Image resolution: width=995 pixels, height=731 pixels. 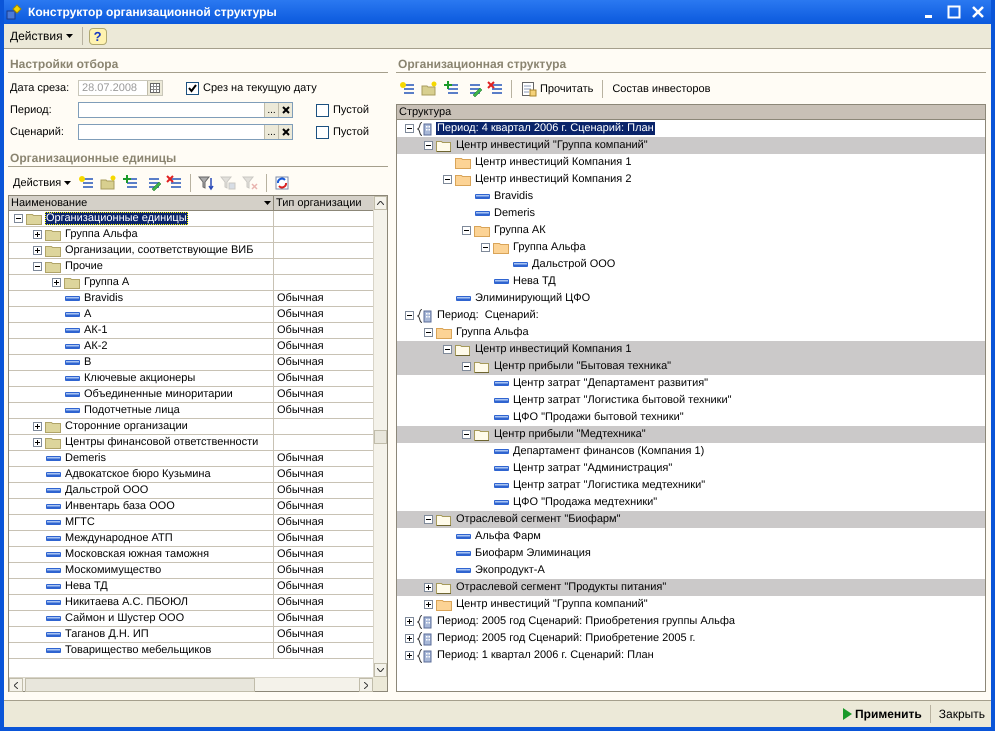 I want to click on org-unit-name: Таганов Д.Н. ИП, so click(x=107, y=634).